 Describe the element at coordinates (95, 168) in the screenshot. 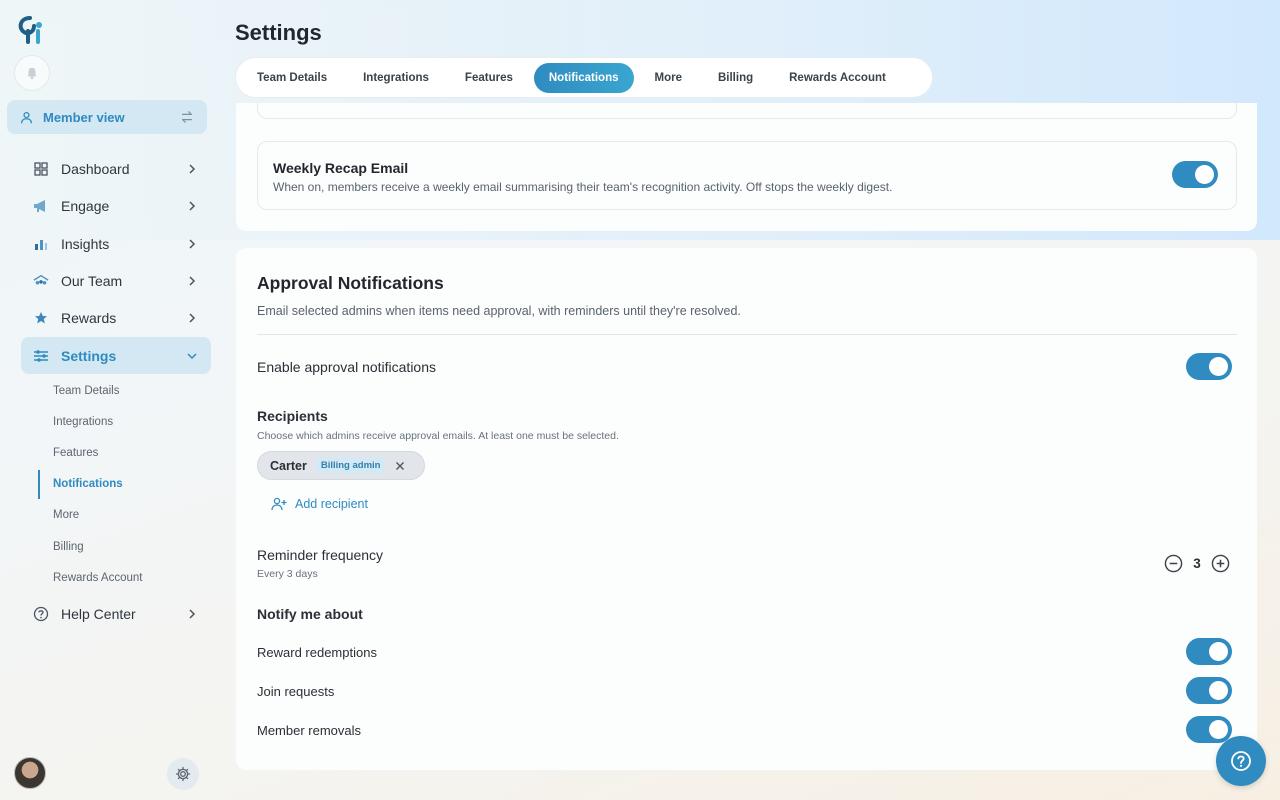

I see `sidebar-item-label: Dashboard` at that location.